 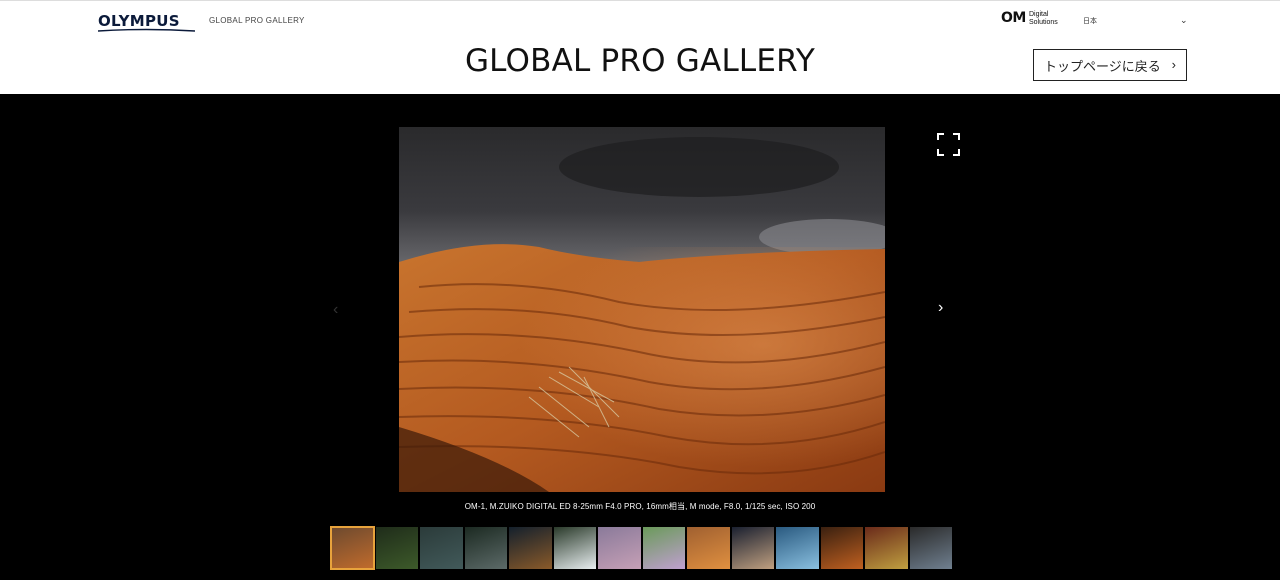 What do you see at coordinates (1102, 66) in the screenshot?
I see `back-to-top-label: トップページに戻る` at bounding box center [1102, 66].